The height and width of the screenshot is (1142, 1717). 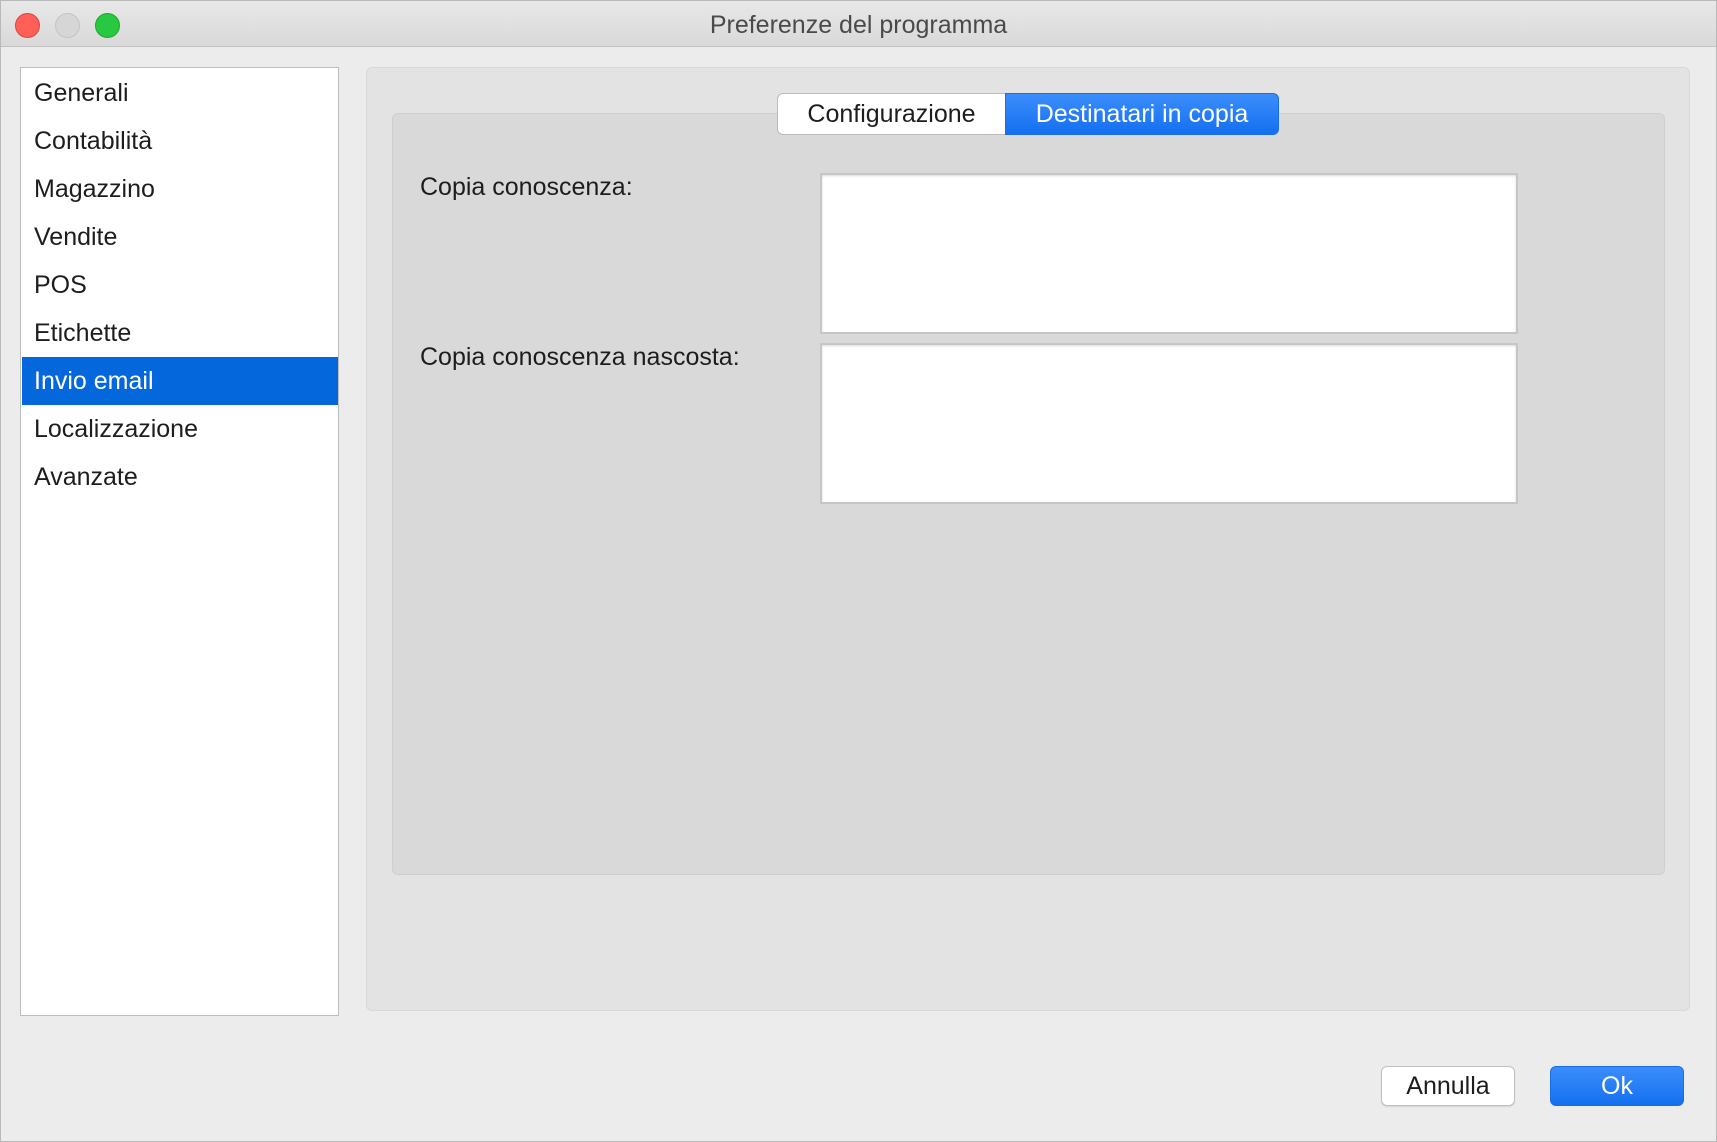 I want to click on ok-button: Ok, so click(x=1617, y=1086).